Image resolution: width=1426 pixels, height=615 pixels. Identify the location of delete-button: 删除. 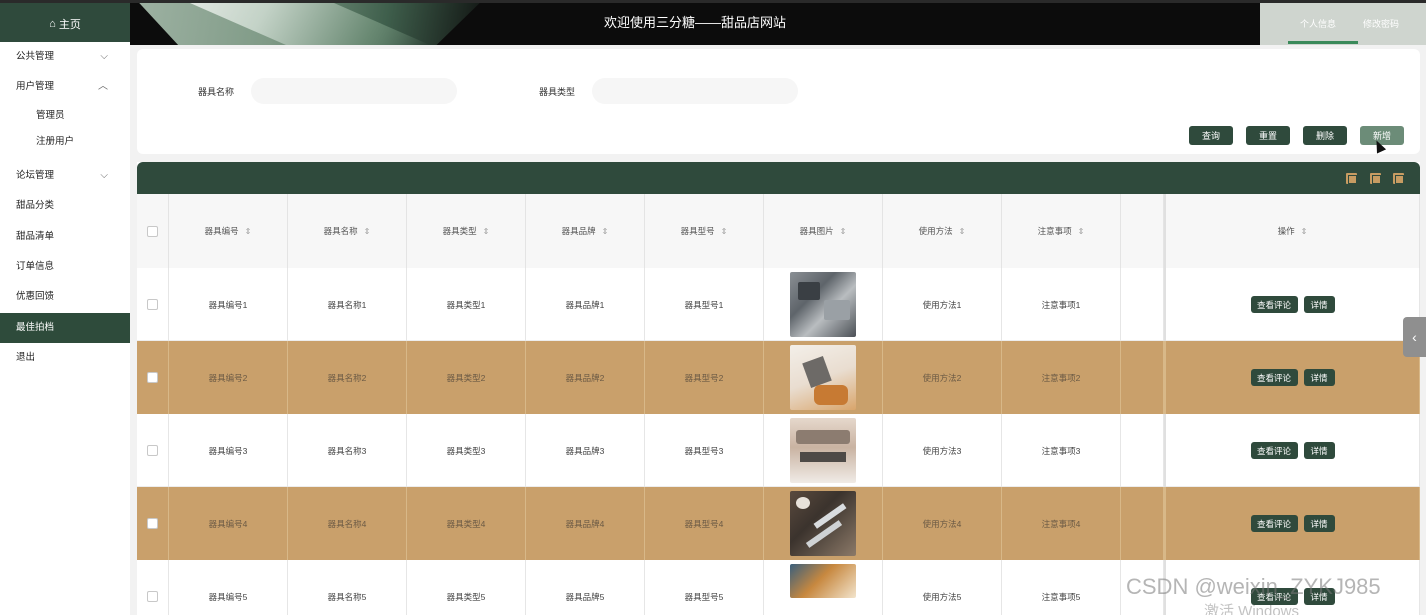
(1325, 135).